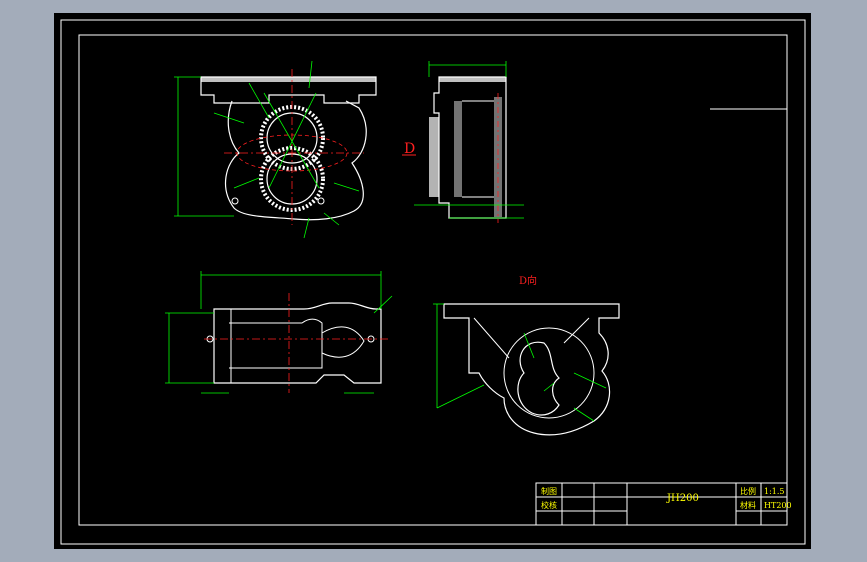  Describe the element at coordinates (549, 505) in the screenshot. I see `checked-by-cell: 校核` at that location.